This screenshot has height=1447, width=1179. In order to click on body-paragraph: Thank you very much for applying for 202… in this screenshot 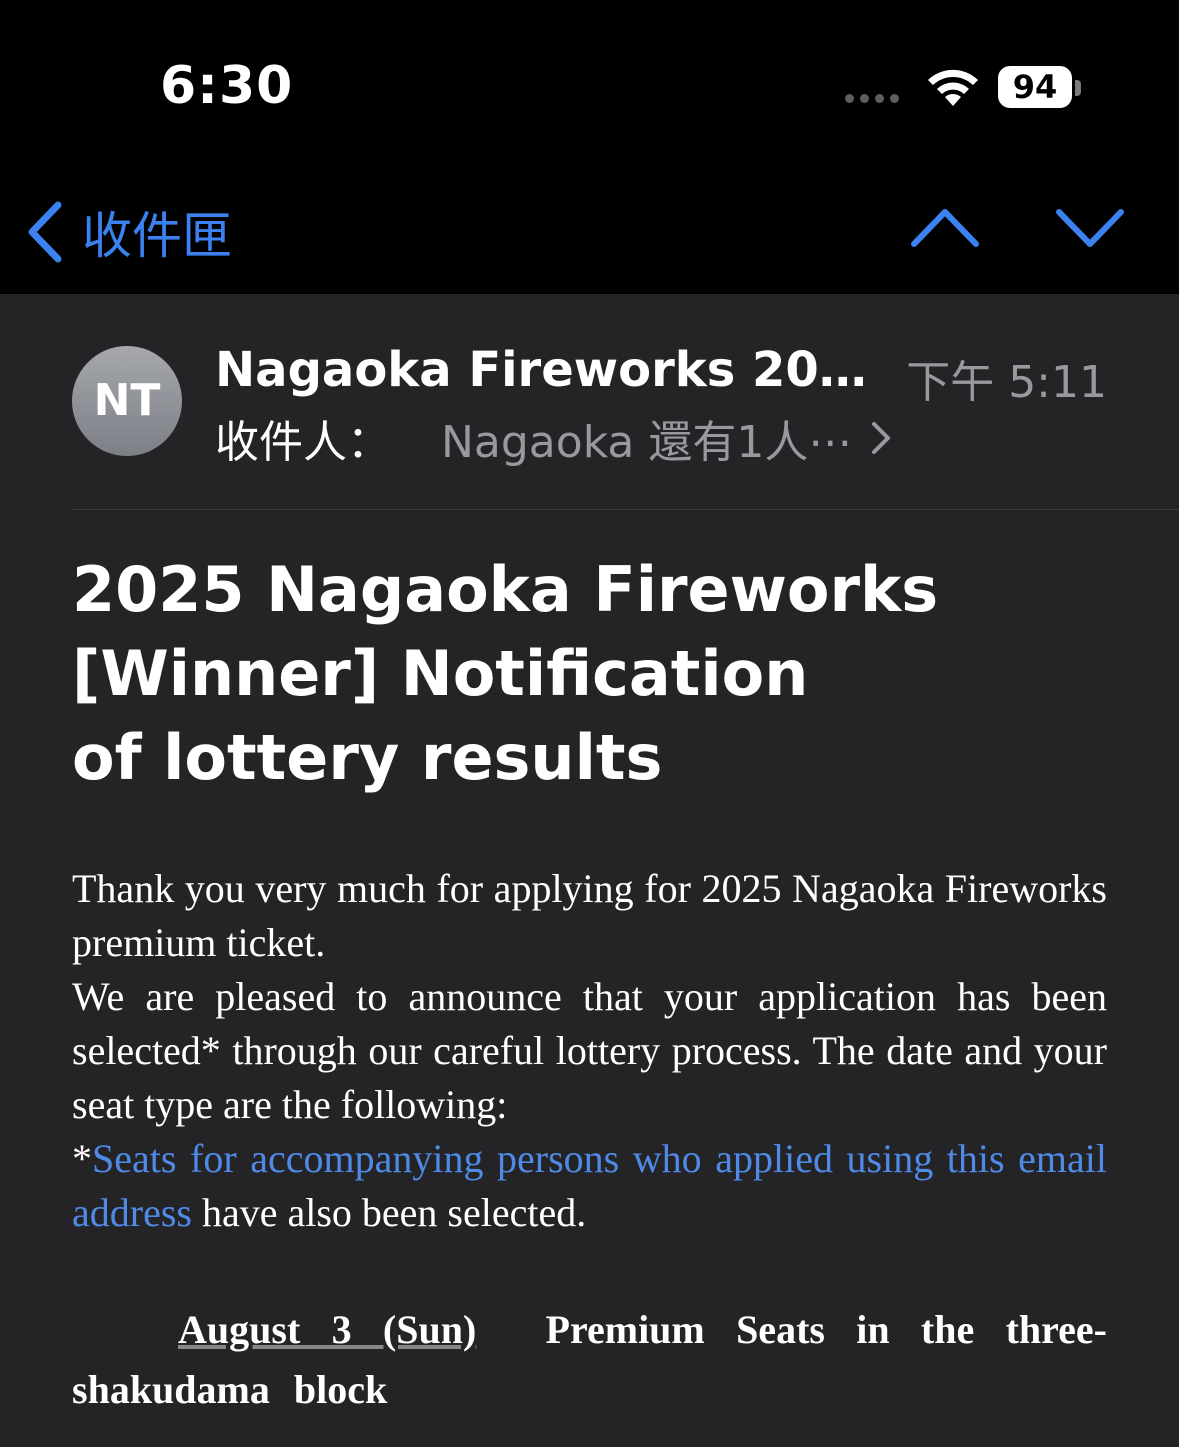, I will do `click(589, 915)`.